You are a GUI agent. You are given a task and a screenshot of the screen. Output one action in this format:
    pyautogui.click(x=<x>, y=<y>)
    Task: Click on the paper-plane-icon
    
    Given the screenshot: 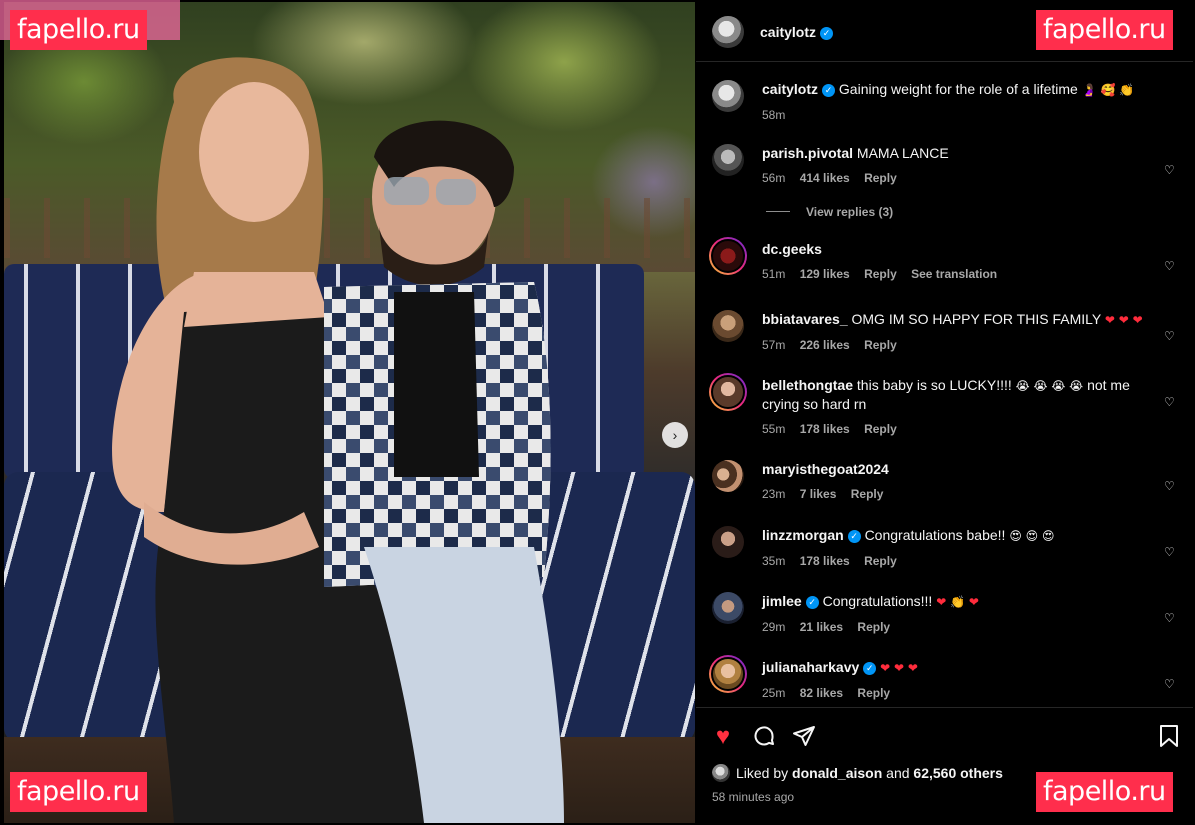 What is the action you would take?
    pyautogui.click(x=804, y=737)
    